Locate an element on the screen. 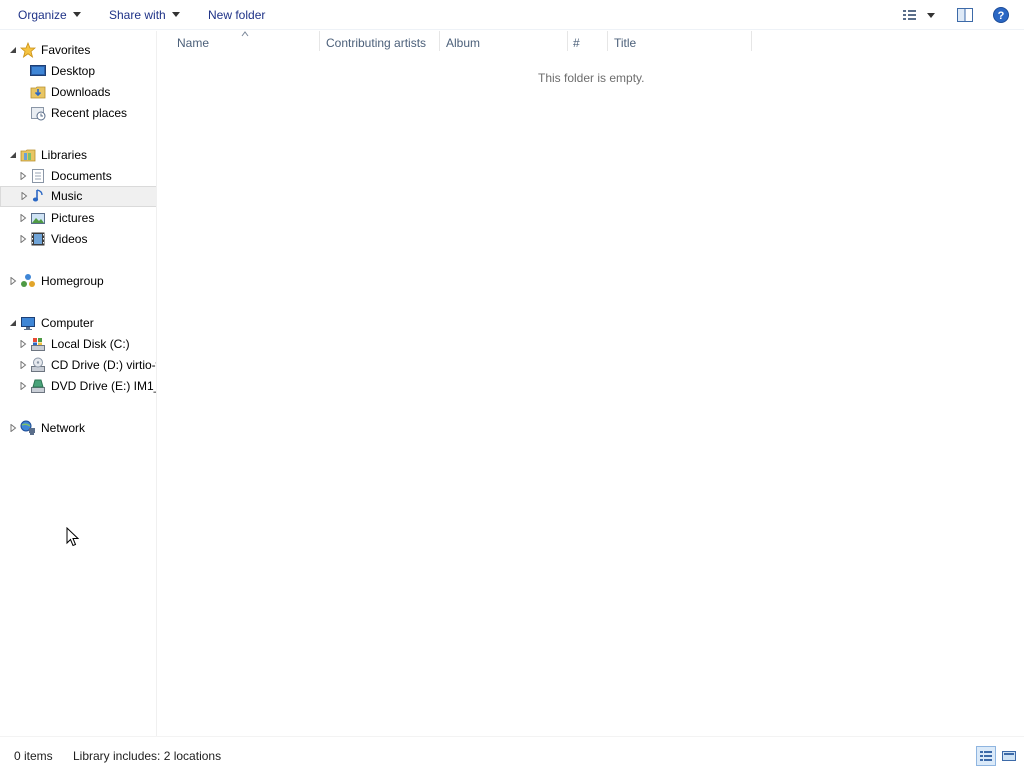  documents-icon is located at coordinates (38, 176).